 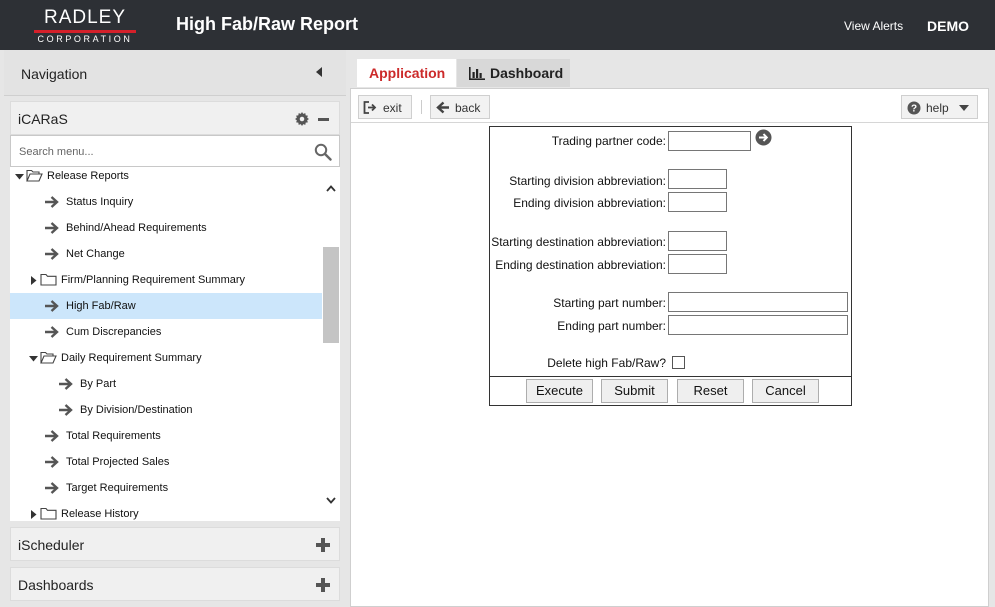 What do you see at coordinates (611, 326) in the screenshot?
I see `end-part-label: Ending part number:` at bounding box center [611, 326].